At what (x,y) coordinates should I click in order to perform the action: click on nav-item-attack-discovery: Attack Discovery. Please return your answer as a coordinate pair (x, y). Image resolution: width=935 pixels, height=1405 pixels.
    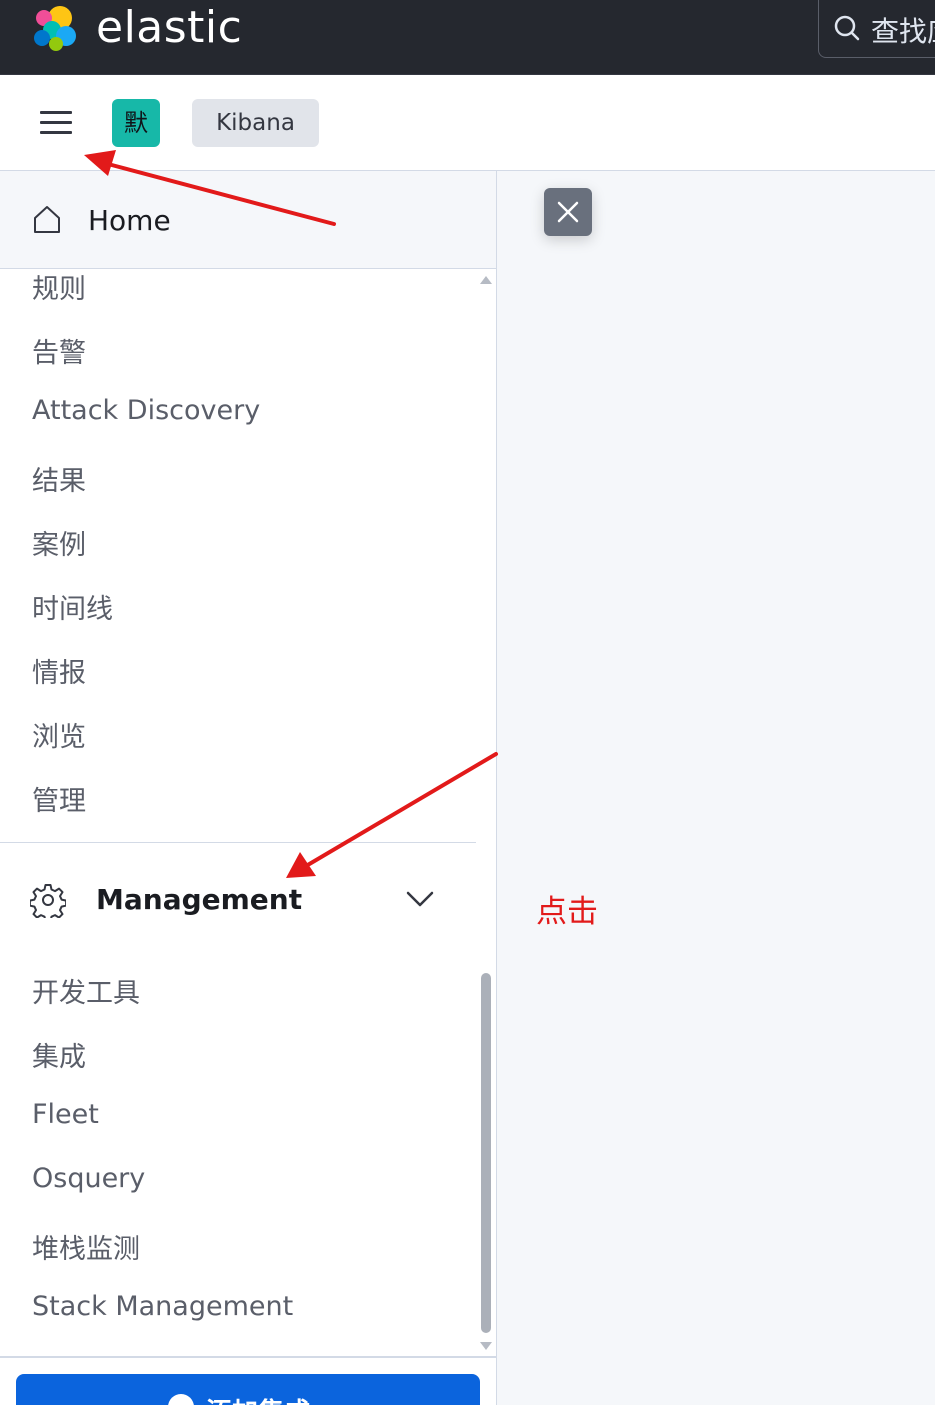
    Looking at the image, I should click on (146, 410).